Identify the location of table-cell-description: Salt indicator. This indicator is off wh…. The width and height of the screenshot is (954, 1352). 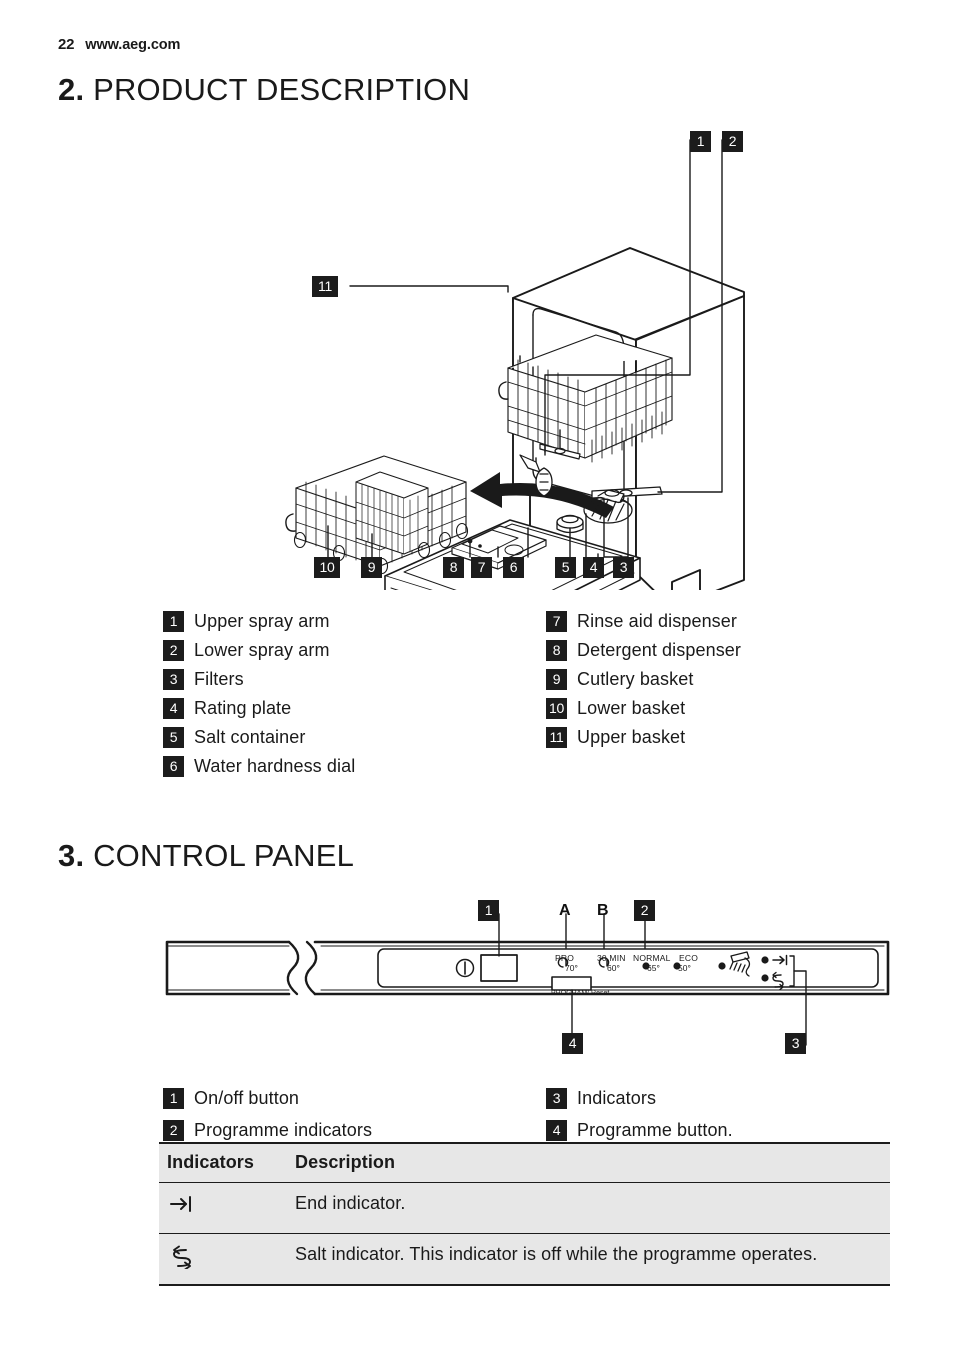
(556, 1254).